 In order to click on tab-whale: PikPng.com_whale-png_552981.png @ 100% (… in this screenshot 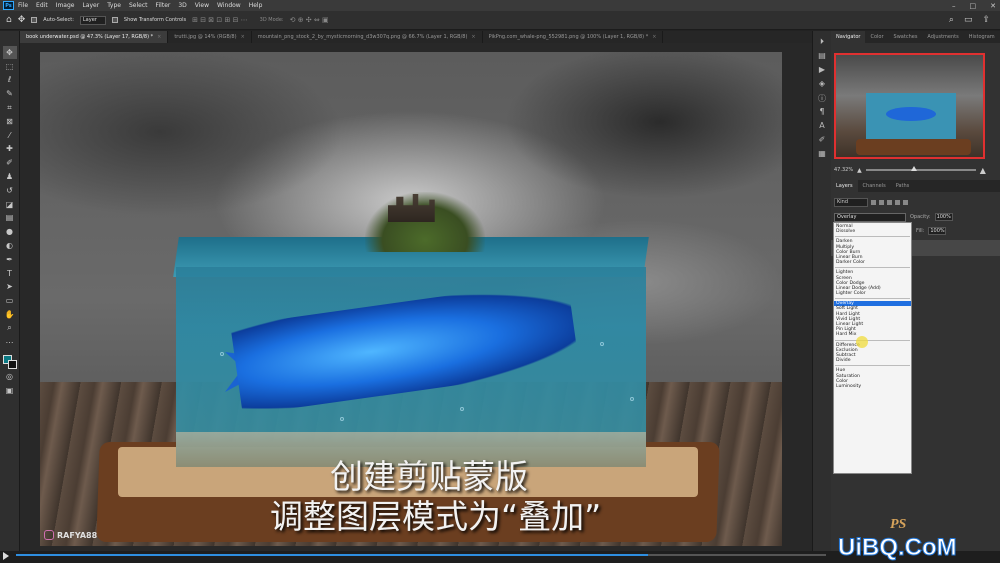, I will do `click(573, 37)`.